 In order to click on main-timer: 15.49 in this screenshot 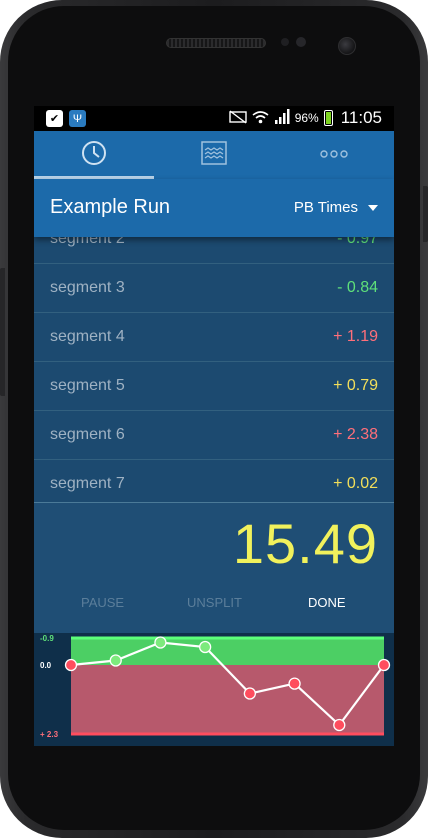, I will do `click(305, 543)`.